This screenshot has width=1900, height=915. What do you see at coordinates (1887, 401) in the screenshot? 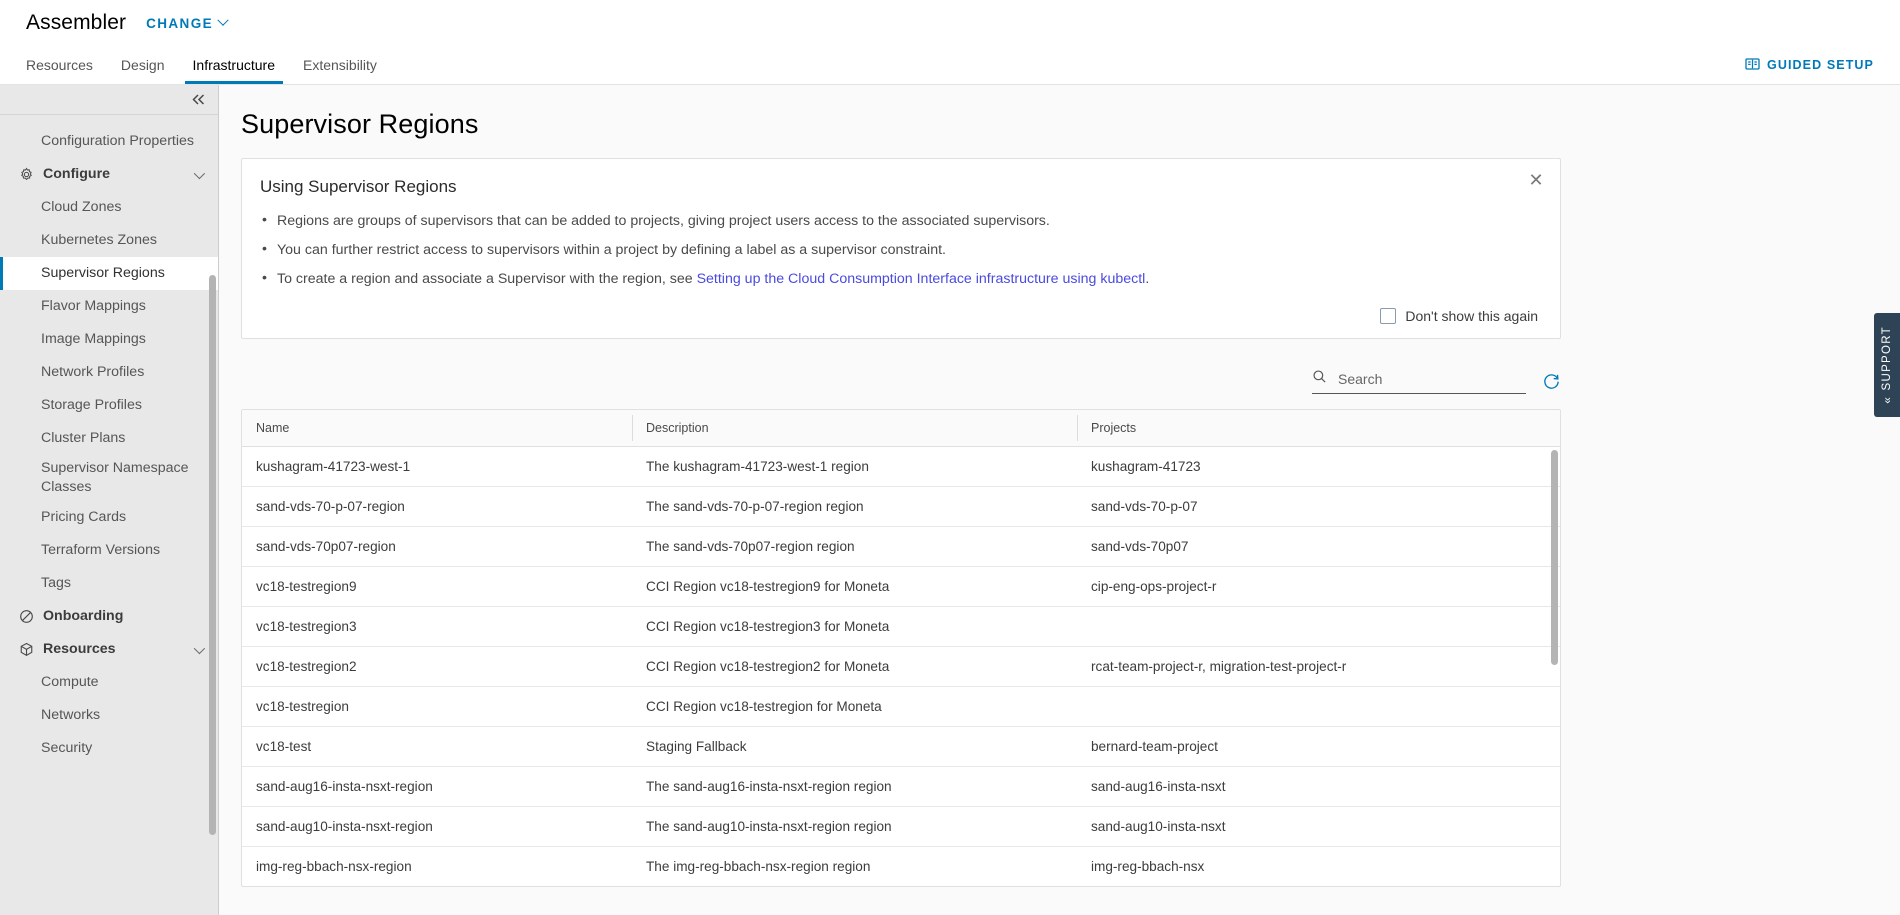
I see `chevron-double-left-icon: «` at bounding box center [1887, 401].